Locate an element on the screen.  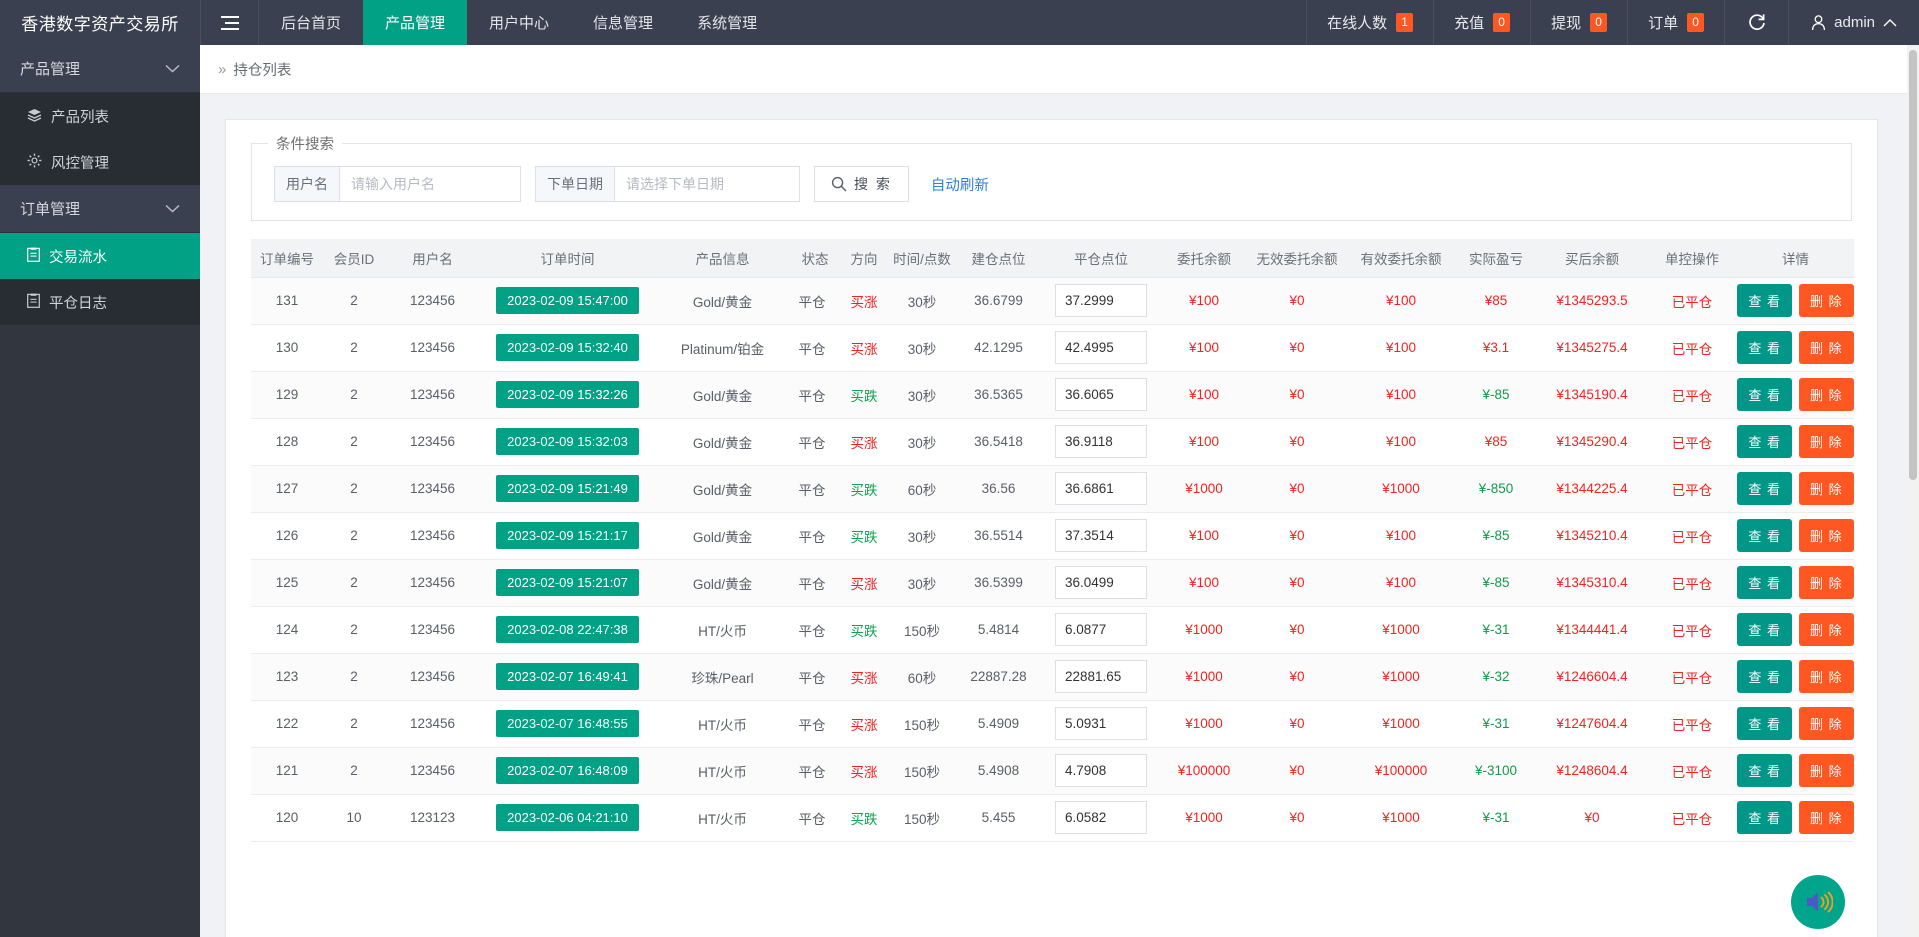
page-scrollbar-thumb is located at coordinates (1913, 265).